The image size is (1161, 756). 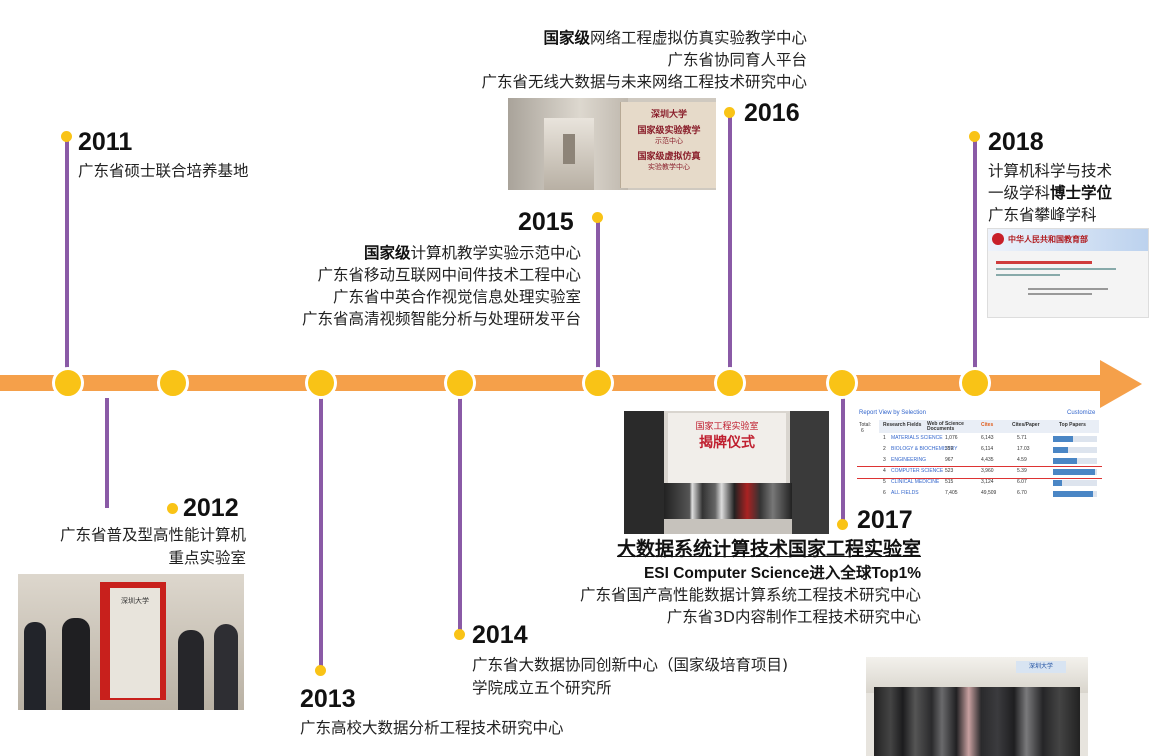 I want to click on esi-cell-docs: 523, so click(x=949, y=471).